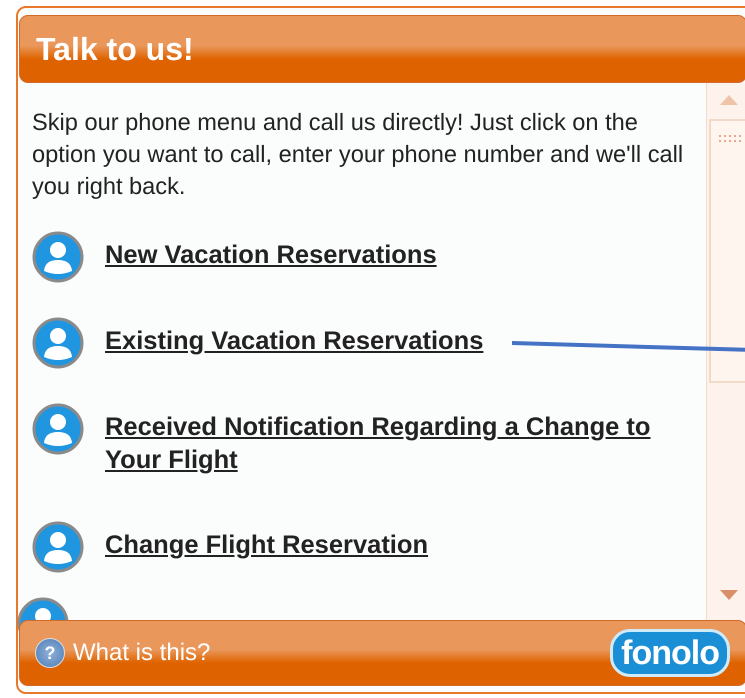 This screenshot has height=698, width=745. Describe the element at coordinates (358, 155) in the screenshot. I see `intro-text: Skip our phone menu and call us directly! Just click on the option you want to call, enter your phone number and we'll call you right back.` at that location.